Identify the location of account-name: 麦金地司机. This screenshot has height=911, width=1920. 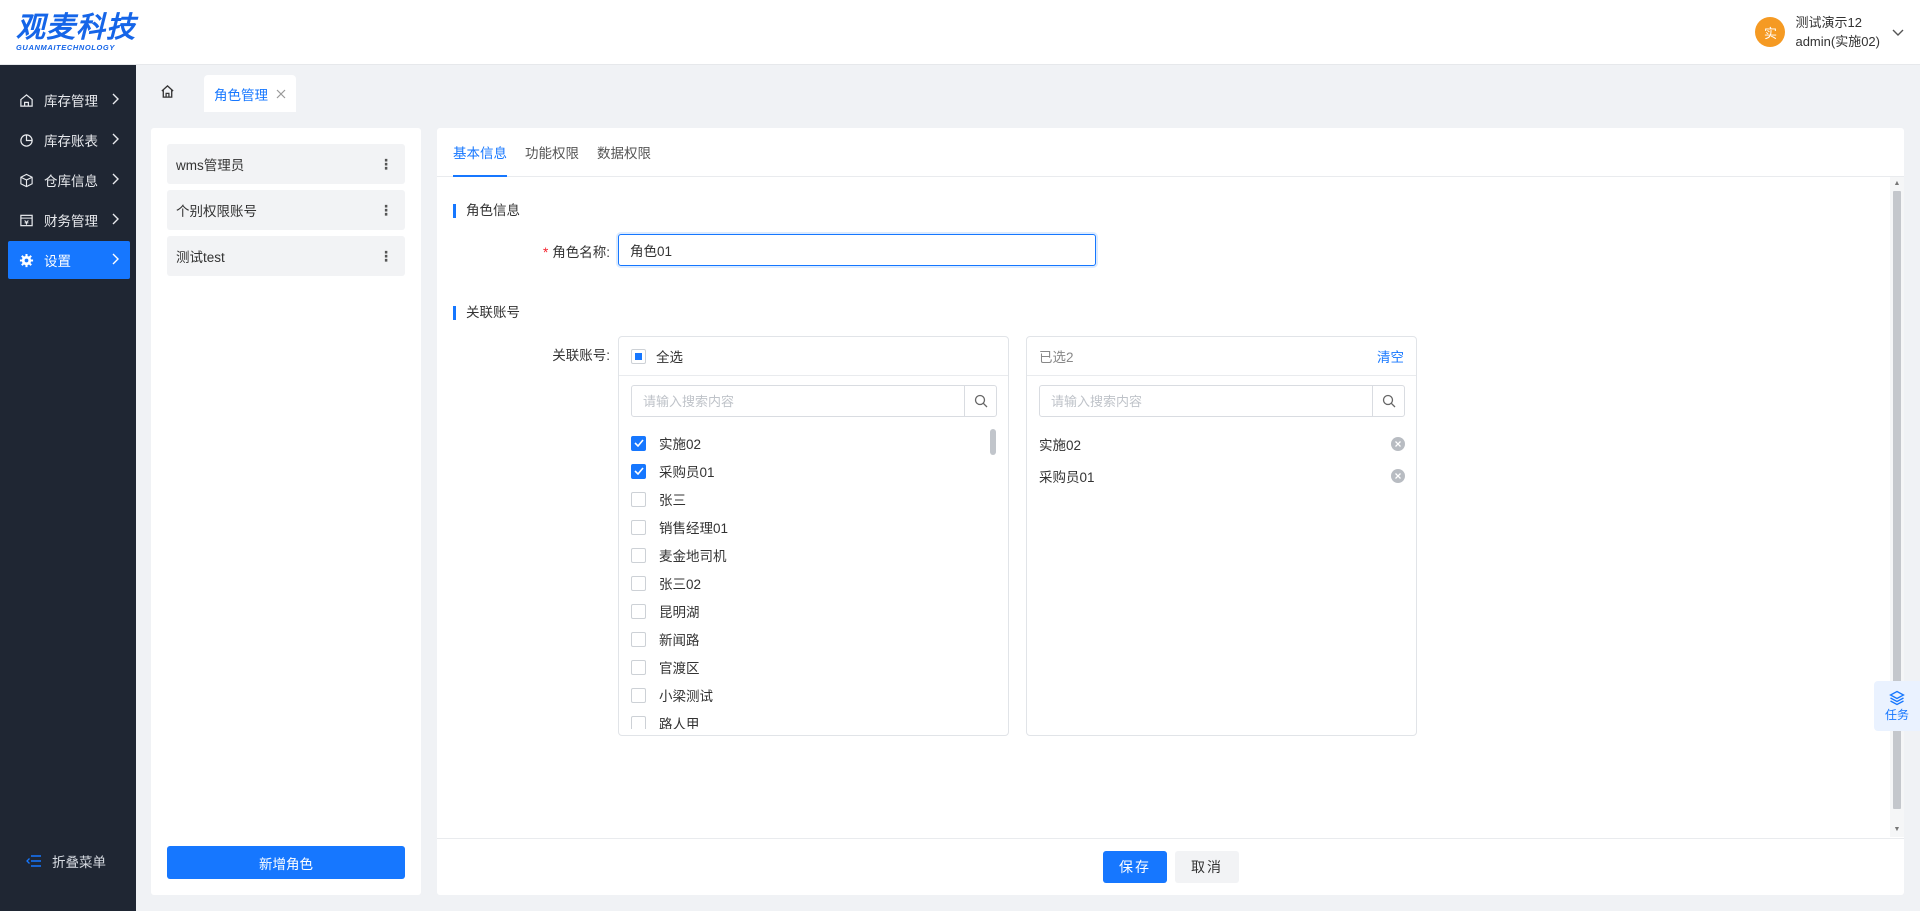
(693, 556).